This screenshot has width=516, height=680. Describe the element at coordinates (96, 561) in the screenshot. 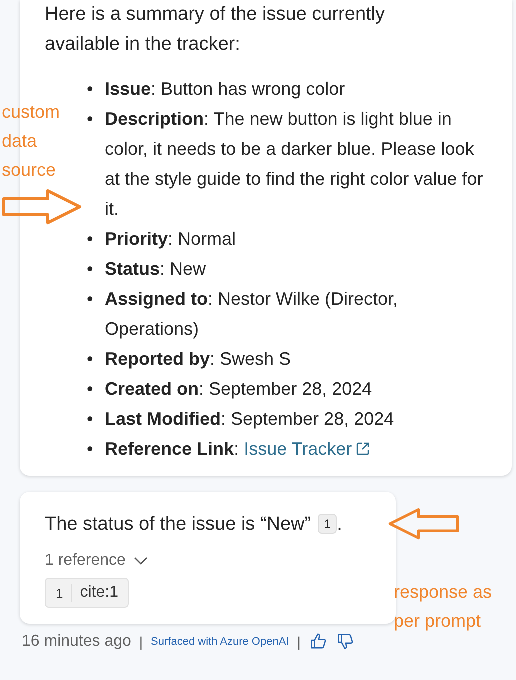

I see `references-toggle: 1 reference` at that location.